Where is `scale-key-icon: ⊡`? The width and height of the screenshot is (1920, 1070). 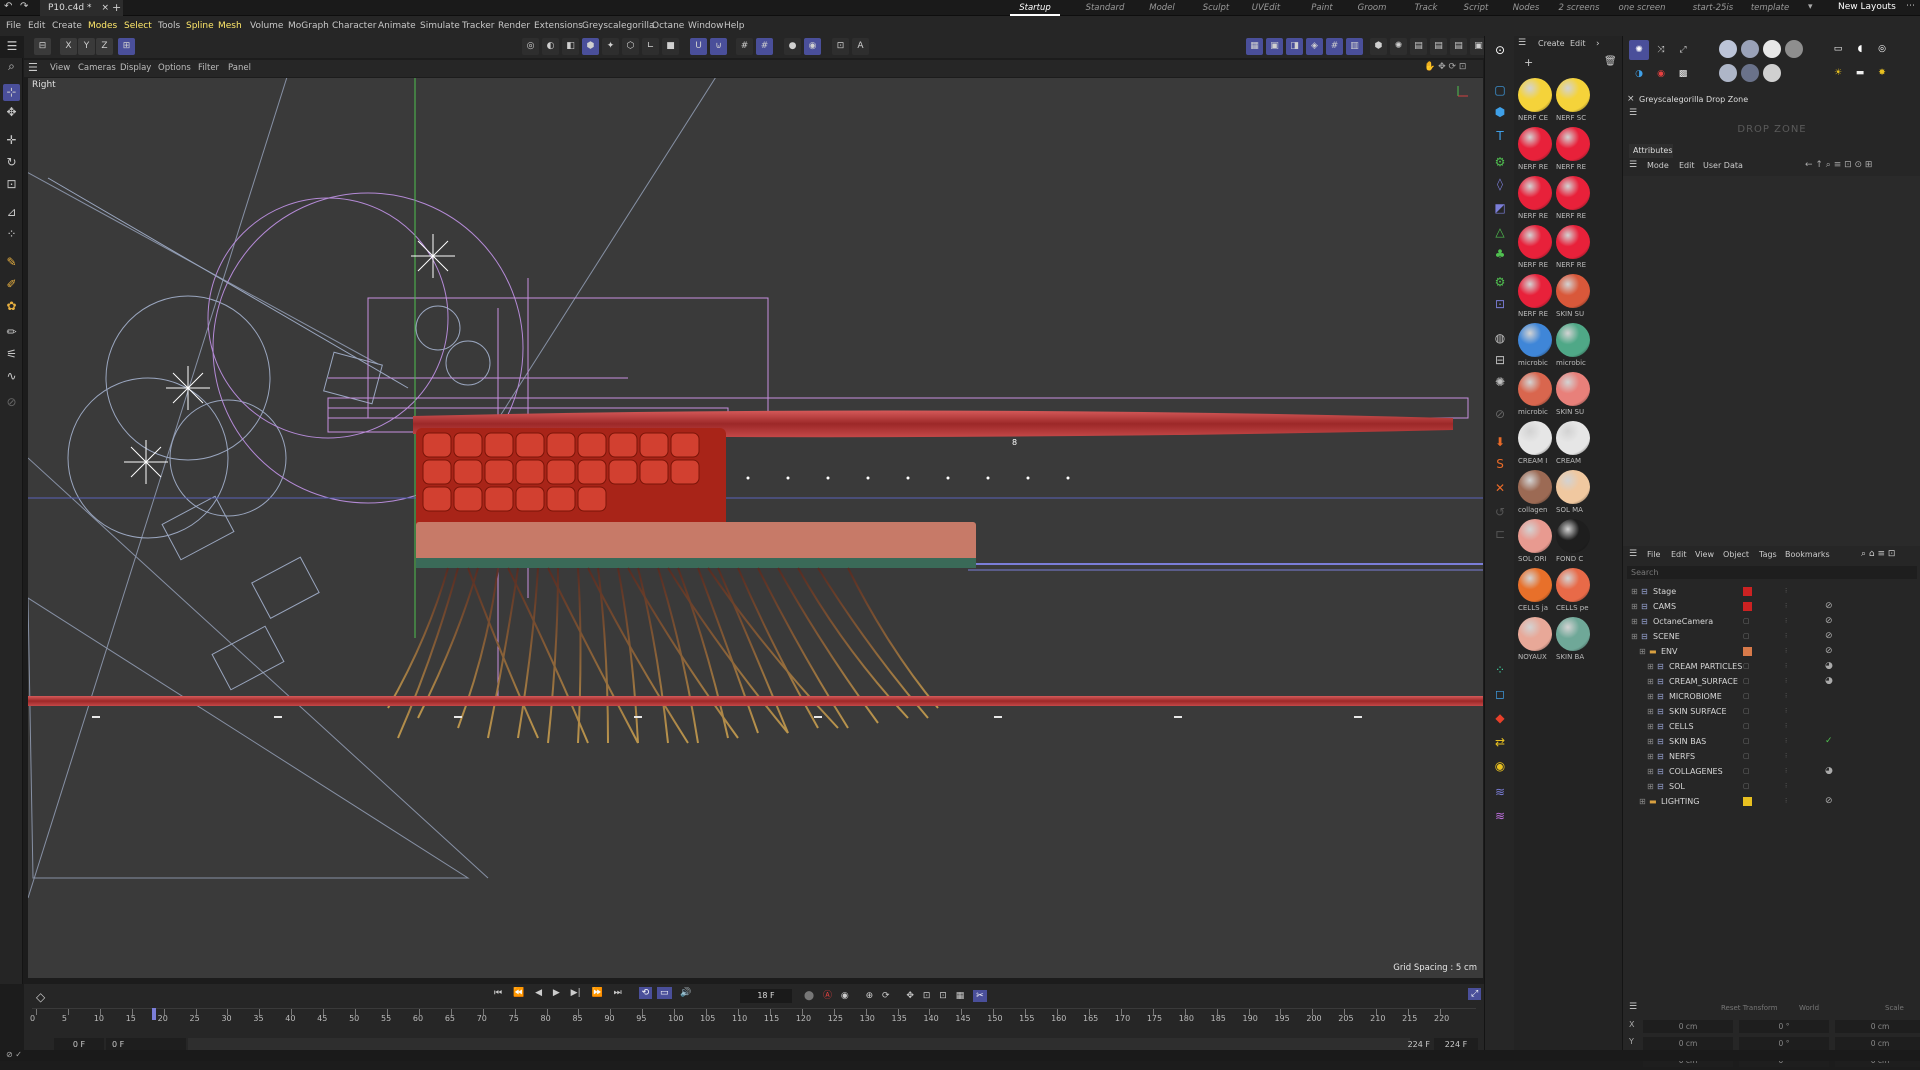
scale-key-icon: ⊡ is located at coordinates (927, 996).